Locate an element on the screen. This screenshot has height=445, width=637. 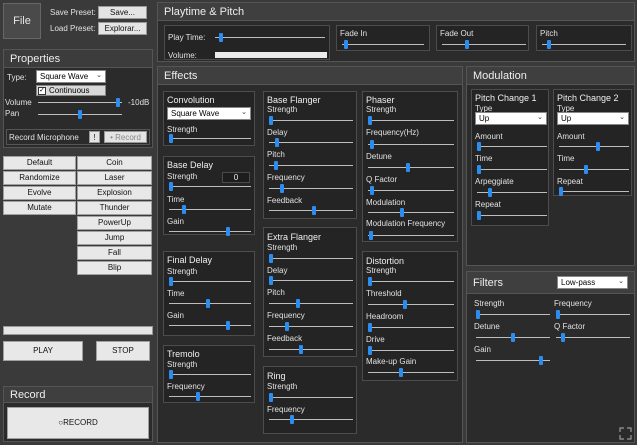
preset-randomize-button: Randomize is located at coordinates (39, 178).